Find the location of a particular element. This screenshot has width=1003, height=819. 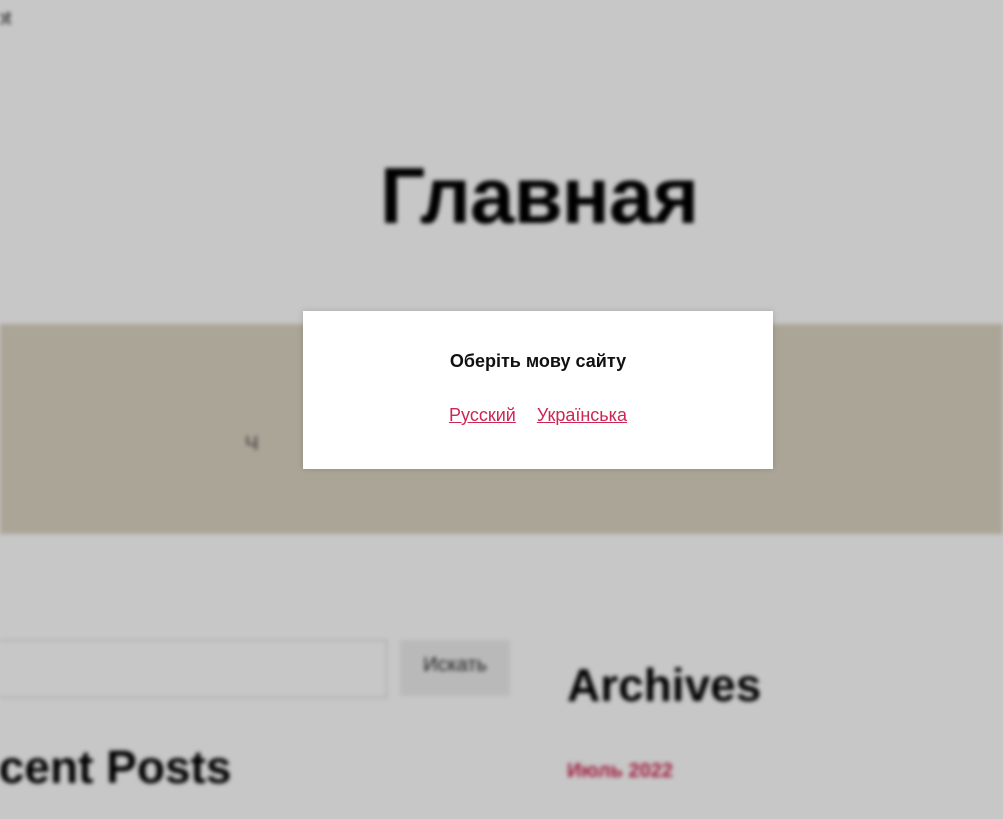

language-options: Русский Українська is located at coordinates (538, 415).